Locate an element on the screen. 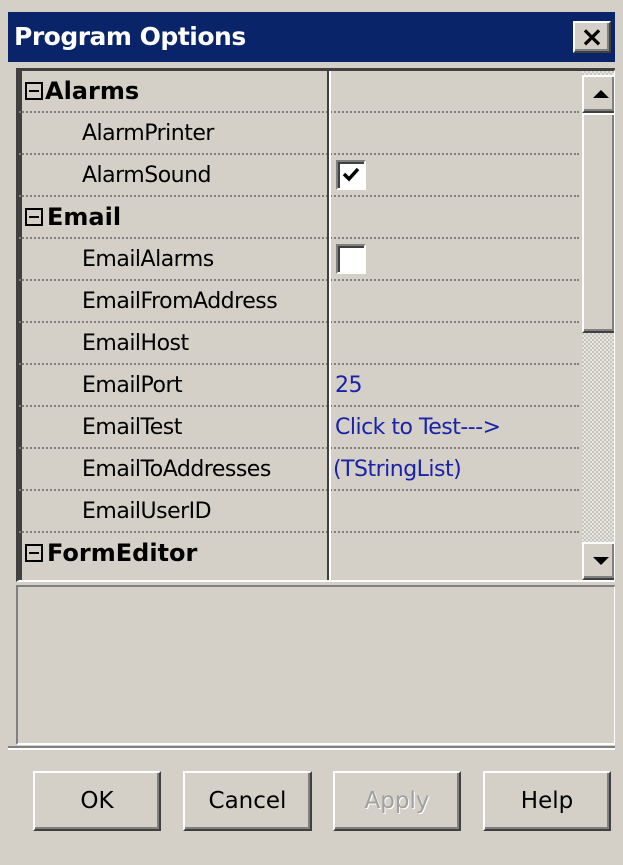 This screenshot has width=623, height=865. property-row-emailalarms: EmailAlarms is located at coordinates (299, 260).